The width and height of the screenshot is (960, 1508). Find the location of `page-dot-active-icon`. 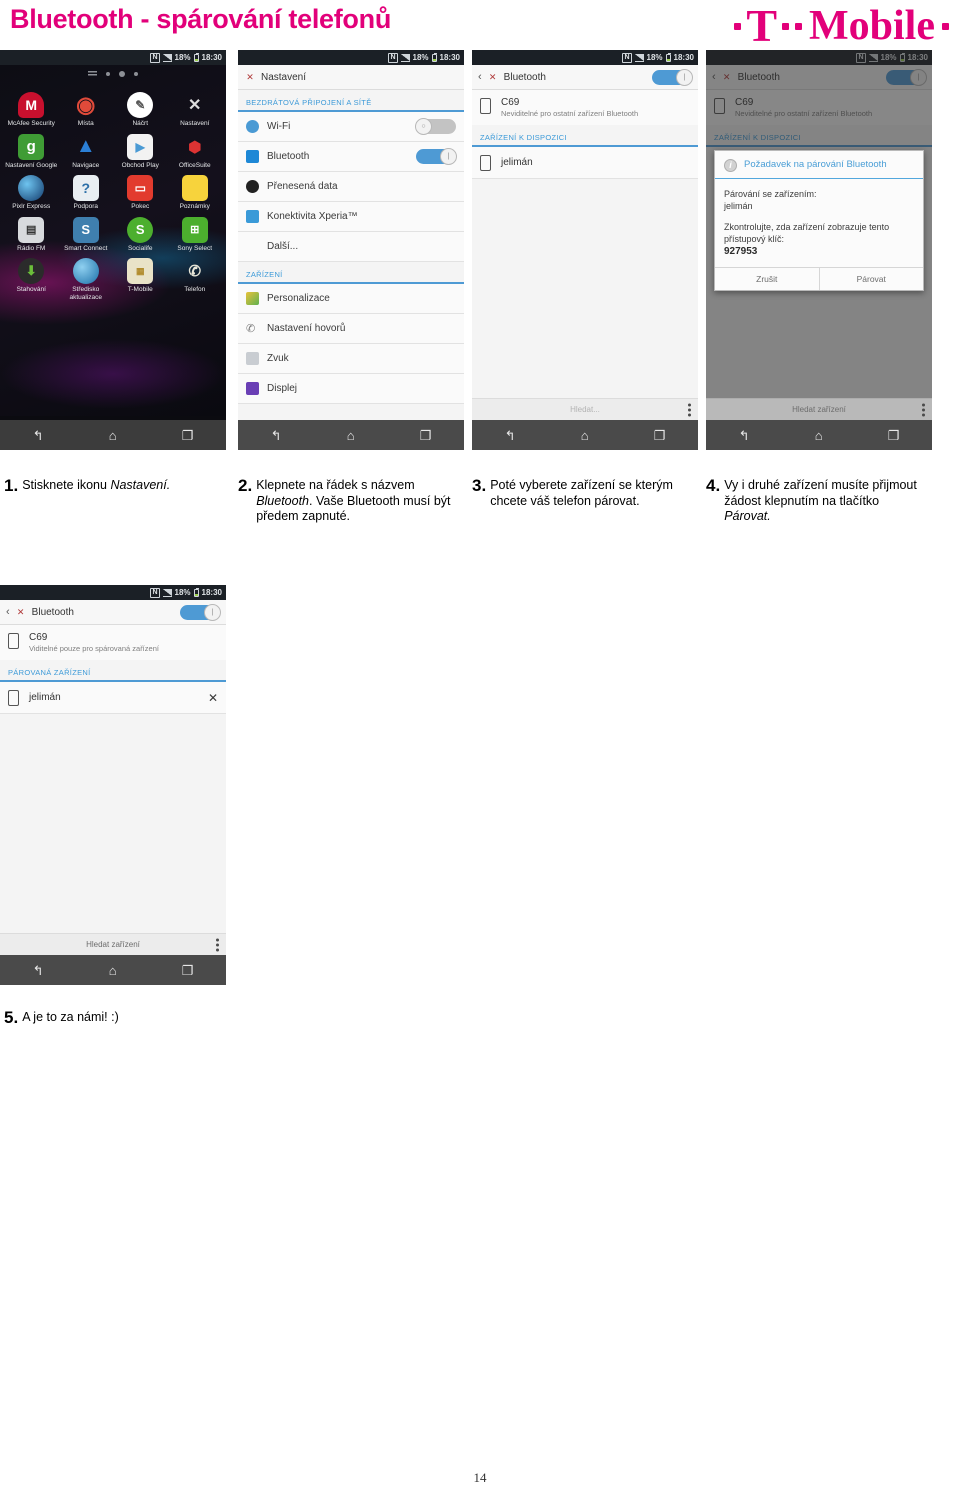

page-dot-active-icon is located at coordinates (122, 73).